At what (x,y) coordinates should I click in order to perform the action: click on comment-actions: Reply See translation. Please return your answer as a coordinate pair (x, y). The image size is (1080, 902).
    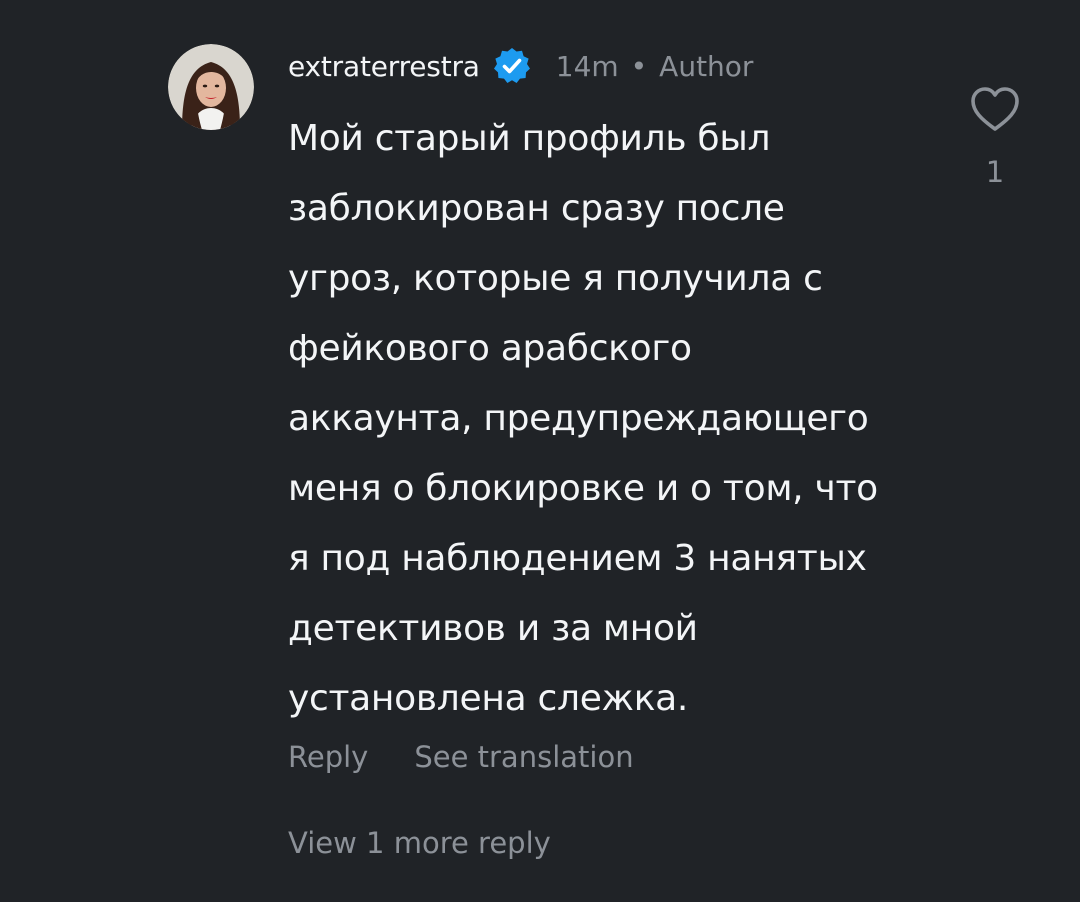
    Looking at the image, I should click on (461, 757).